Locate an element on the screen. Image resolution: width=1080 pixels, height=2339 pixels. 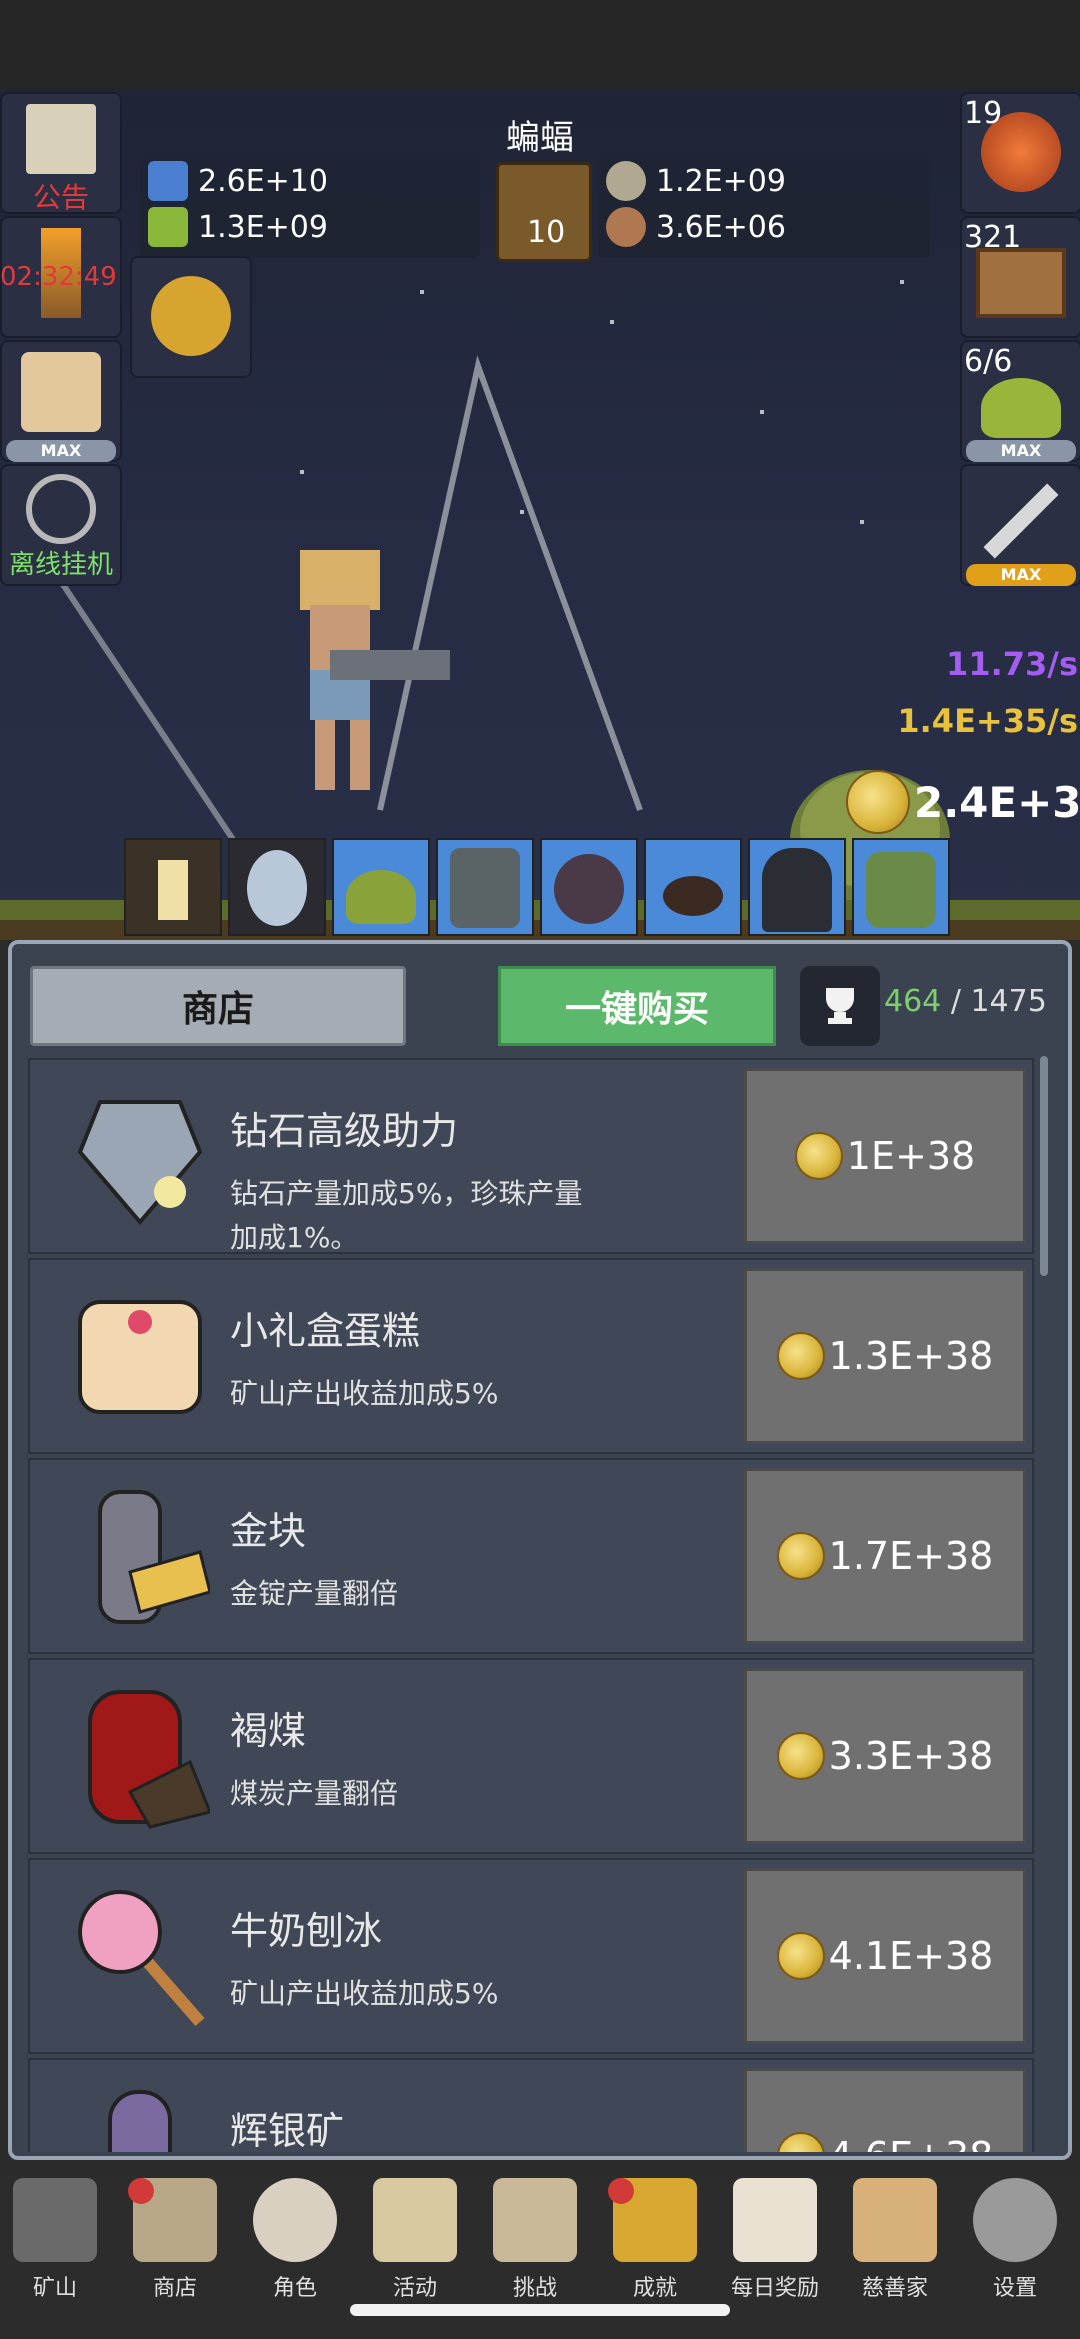
resource-value: 3.6E+06 is located at coordinates (721, 227).